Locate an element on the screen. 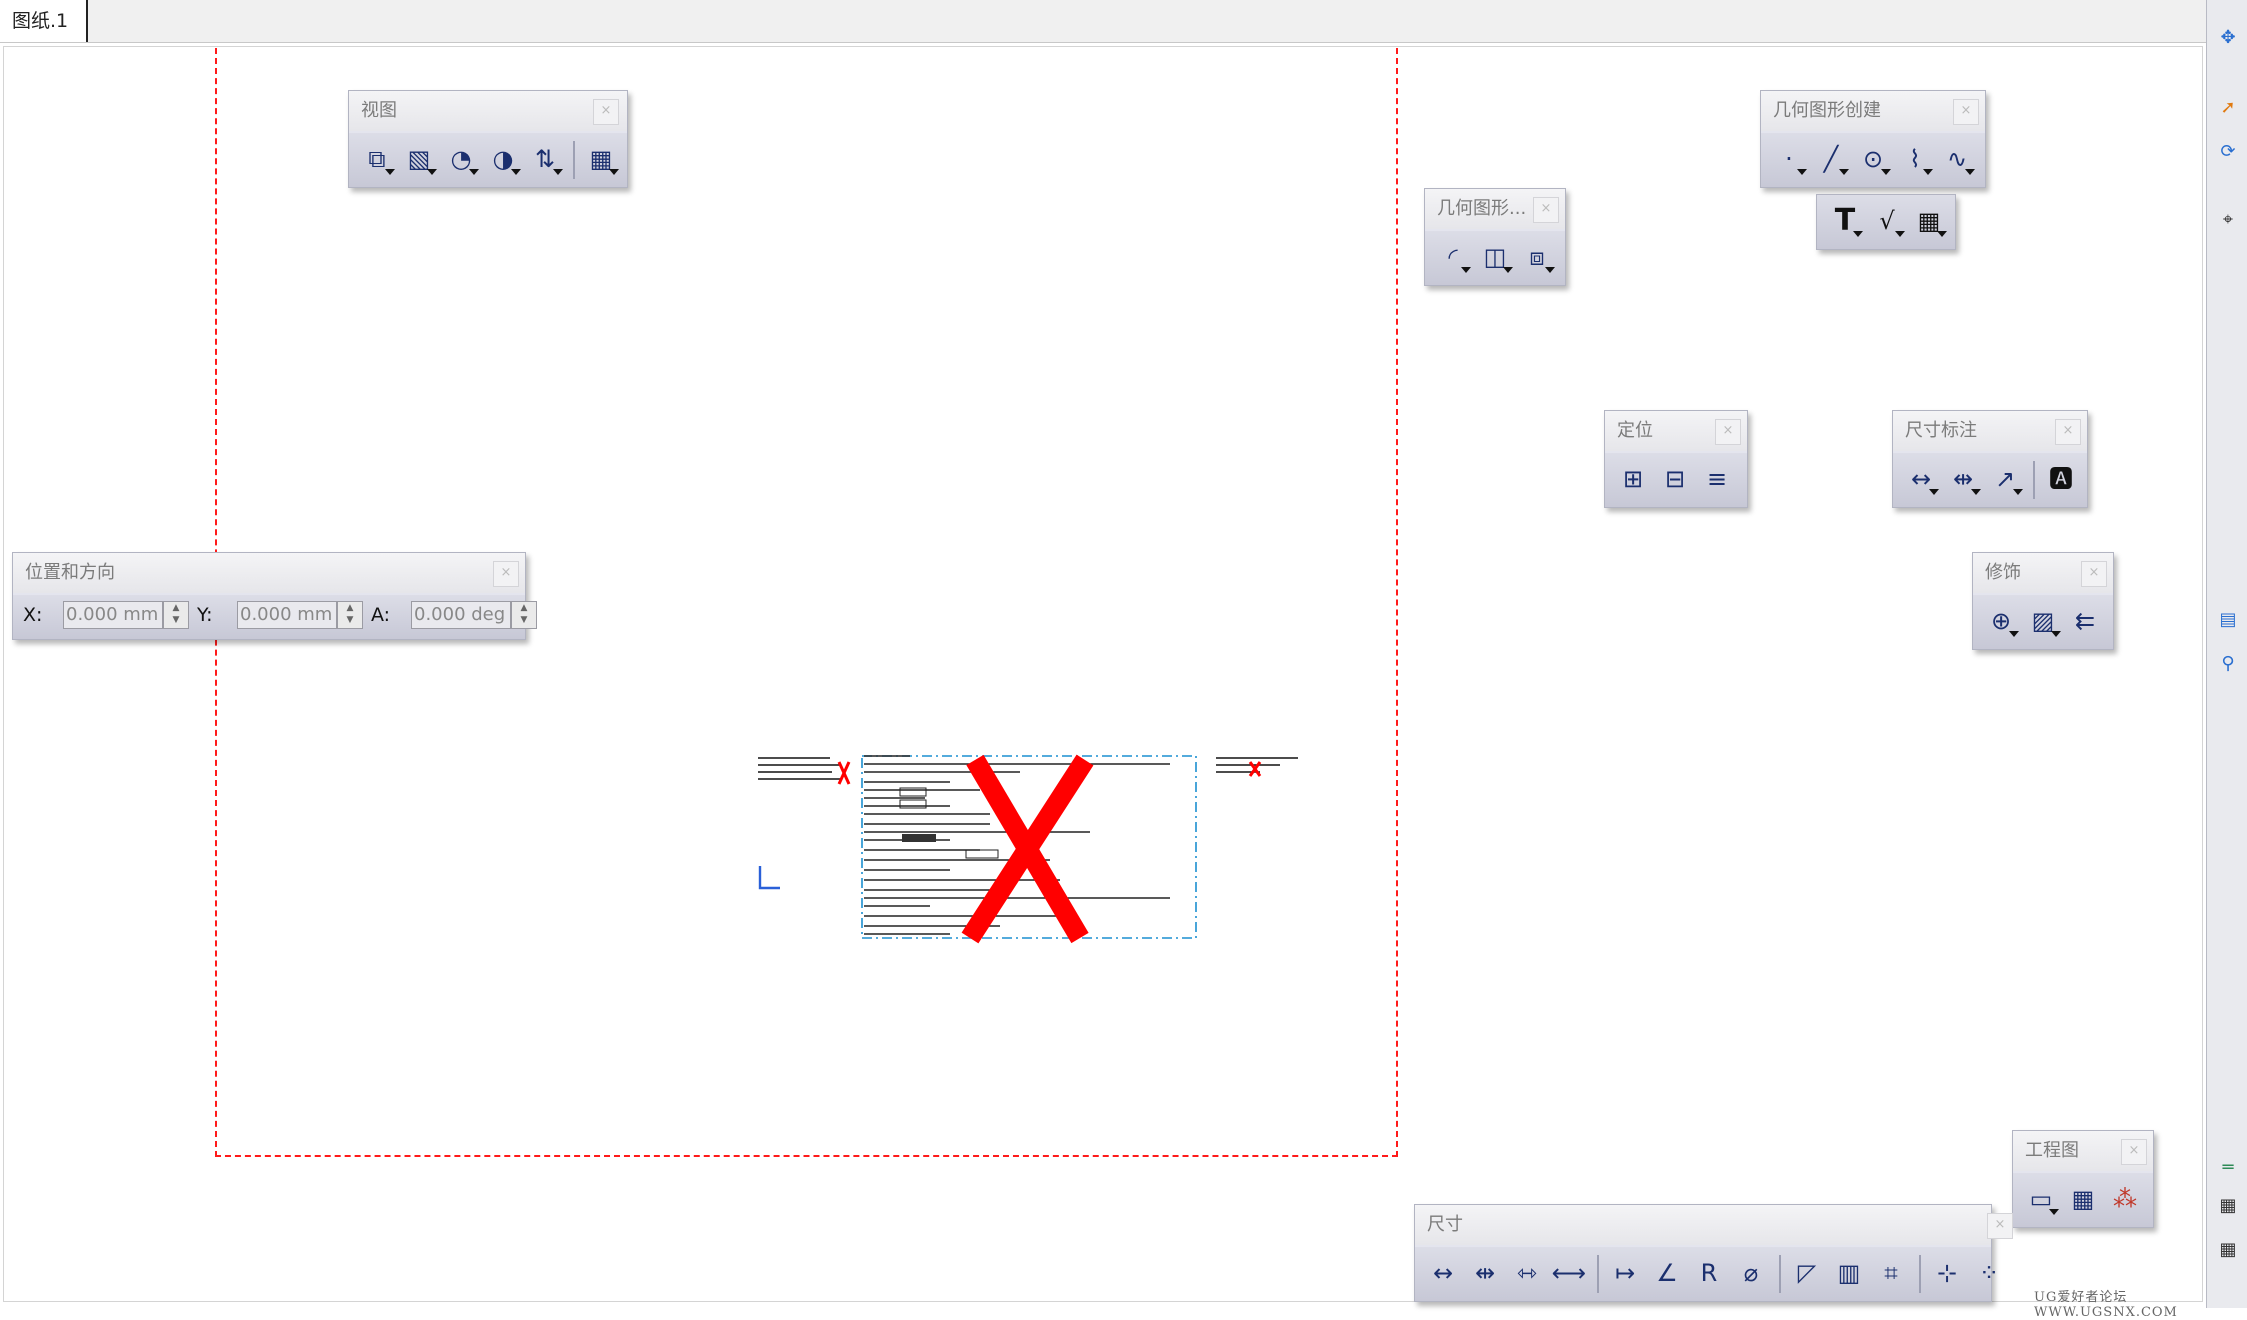  view-toolbar-title: 视图 is located at coordinates (488, 111).